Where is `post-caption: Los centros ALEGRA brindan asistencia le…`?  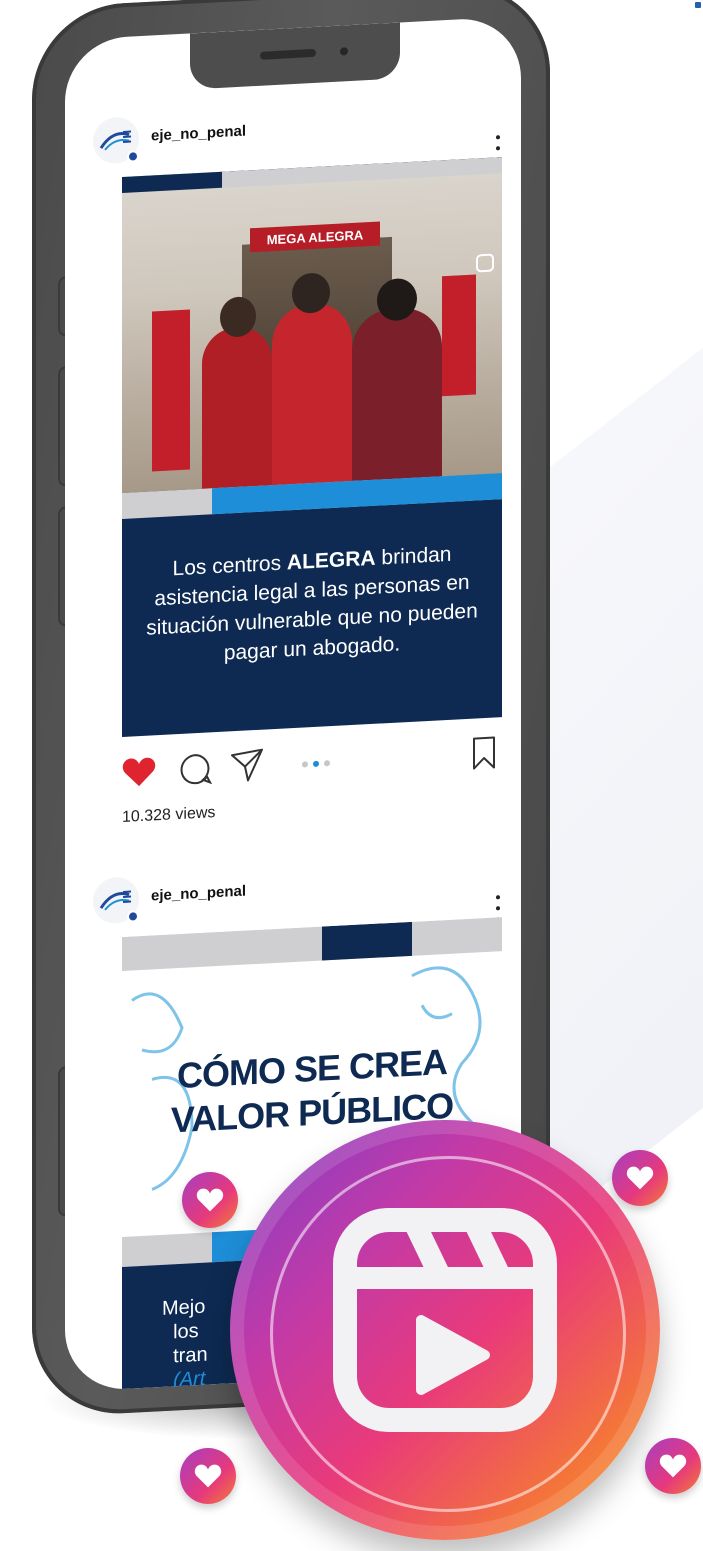
post-caption: Los centros ALEGRA brindan asistencia le… is located at coordinates (312, 605).